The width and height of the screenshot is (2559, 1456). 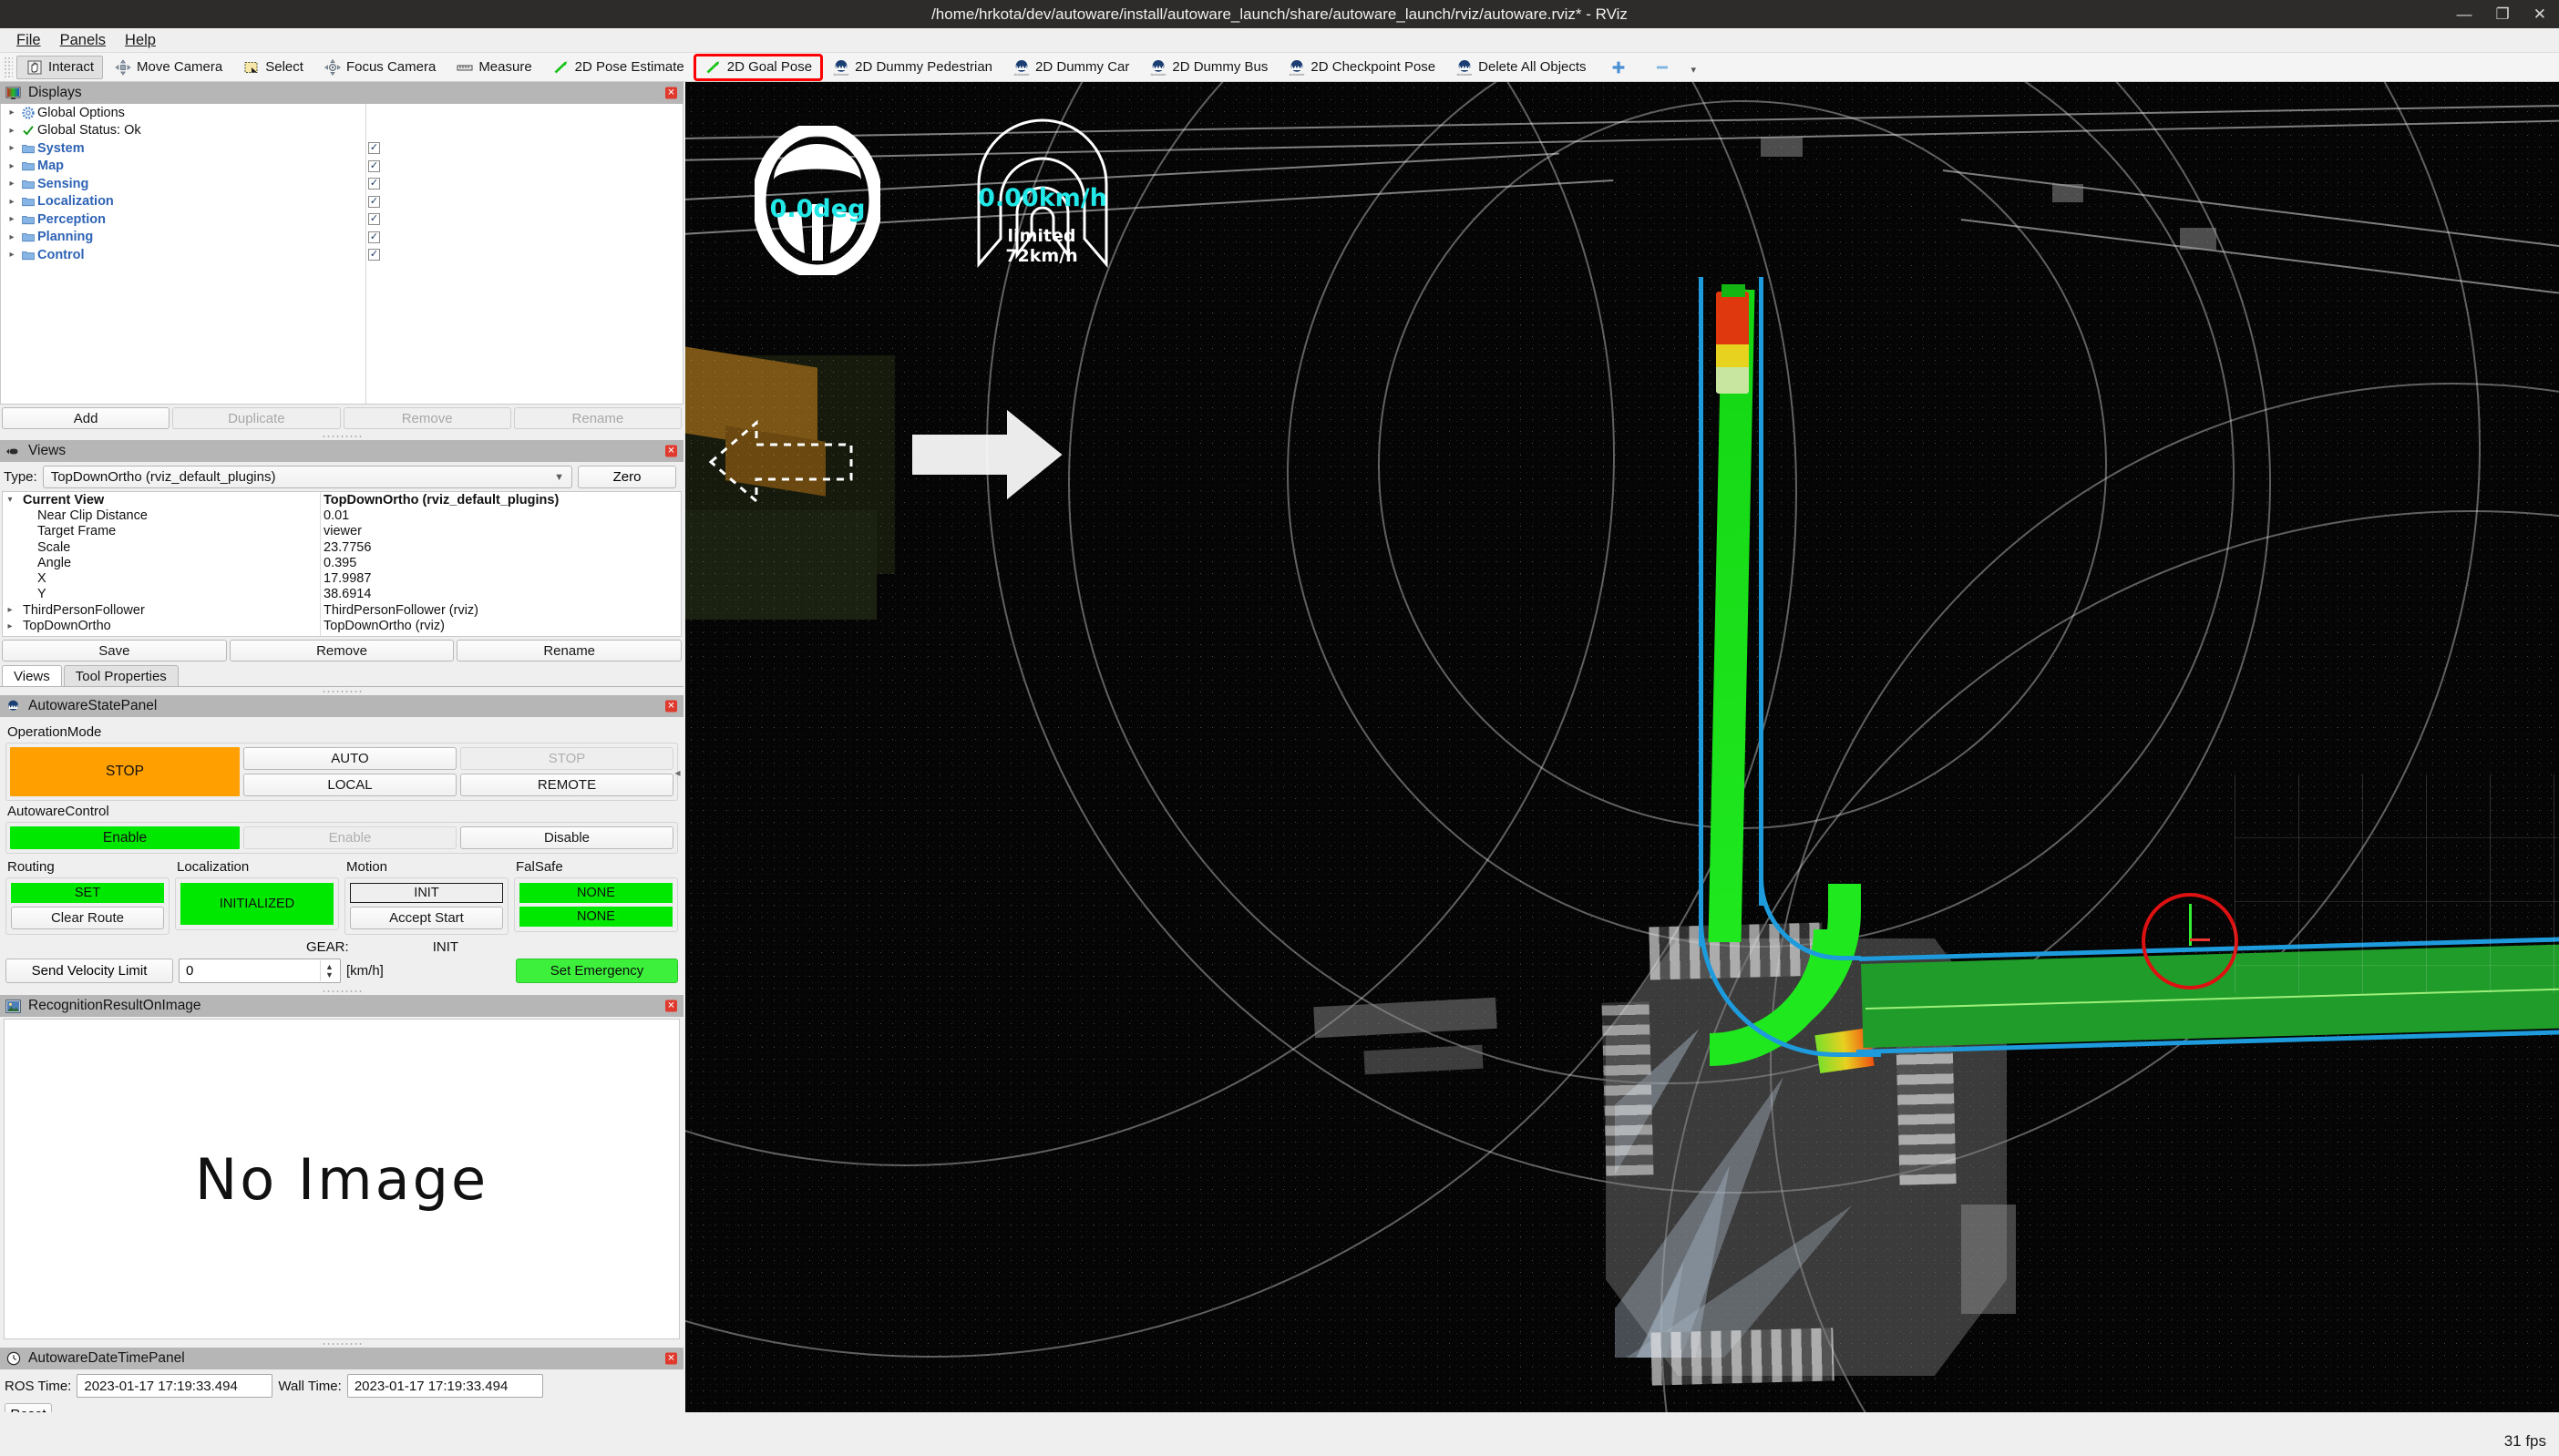 What do you see at coordinates (493, 68) in the screenshot?
I see `tool-measure: Measure` at bounding box center [493, 68].